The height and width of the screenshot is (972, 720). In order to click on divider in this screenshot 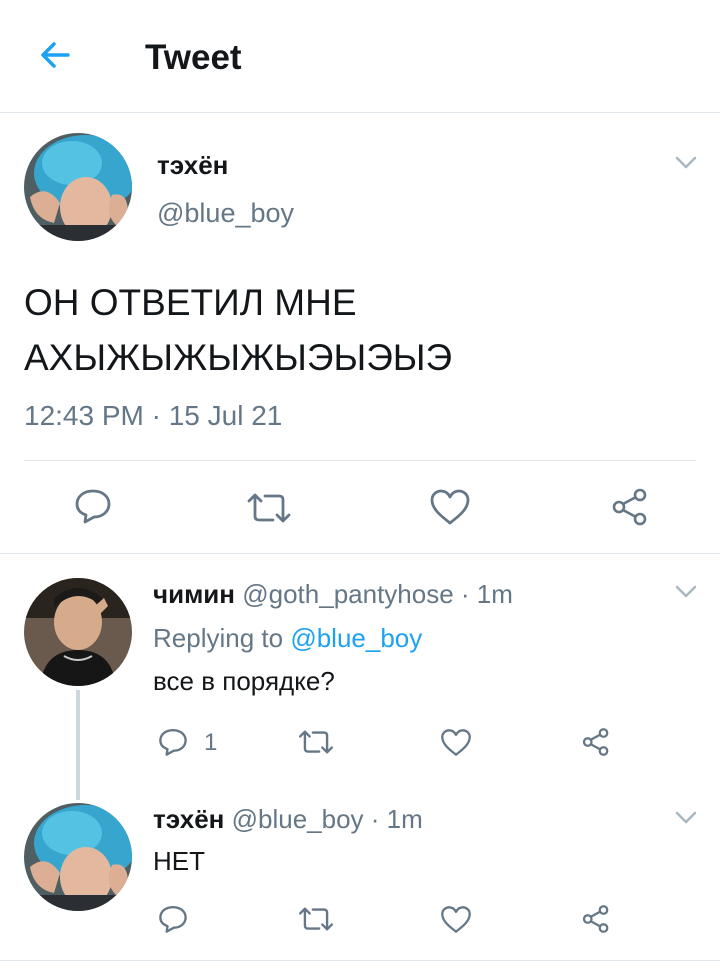, I will do `click(360, 460)`.